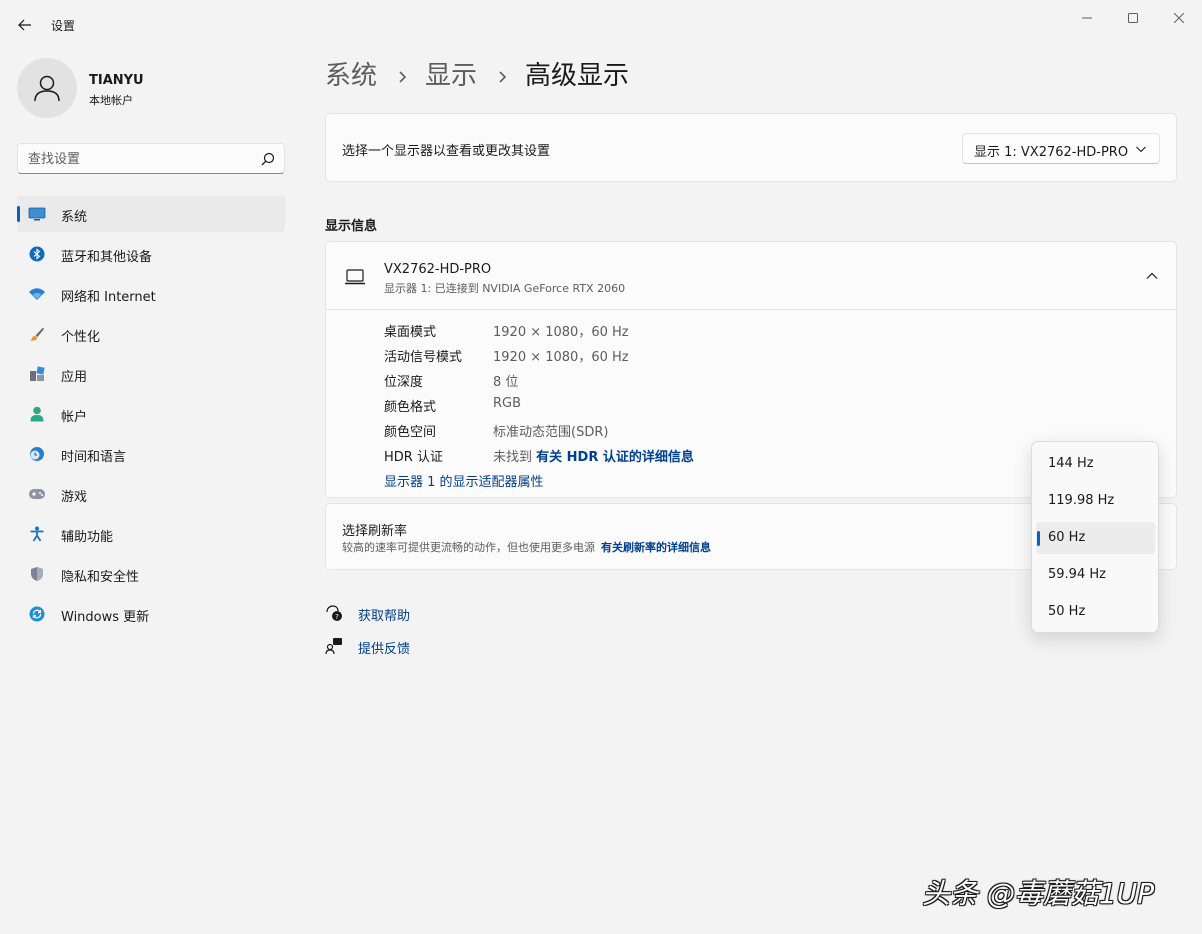  I want to click on bluetooth-icon, so click(37, 254).